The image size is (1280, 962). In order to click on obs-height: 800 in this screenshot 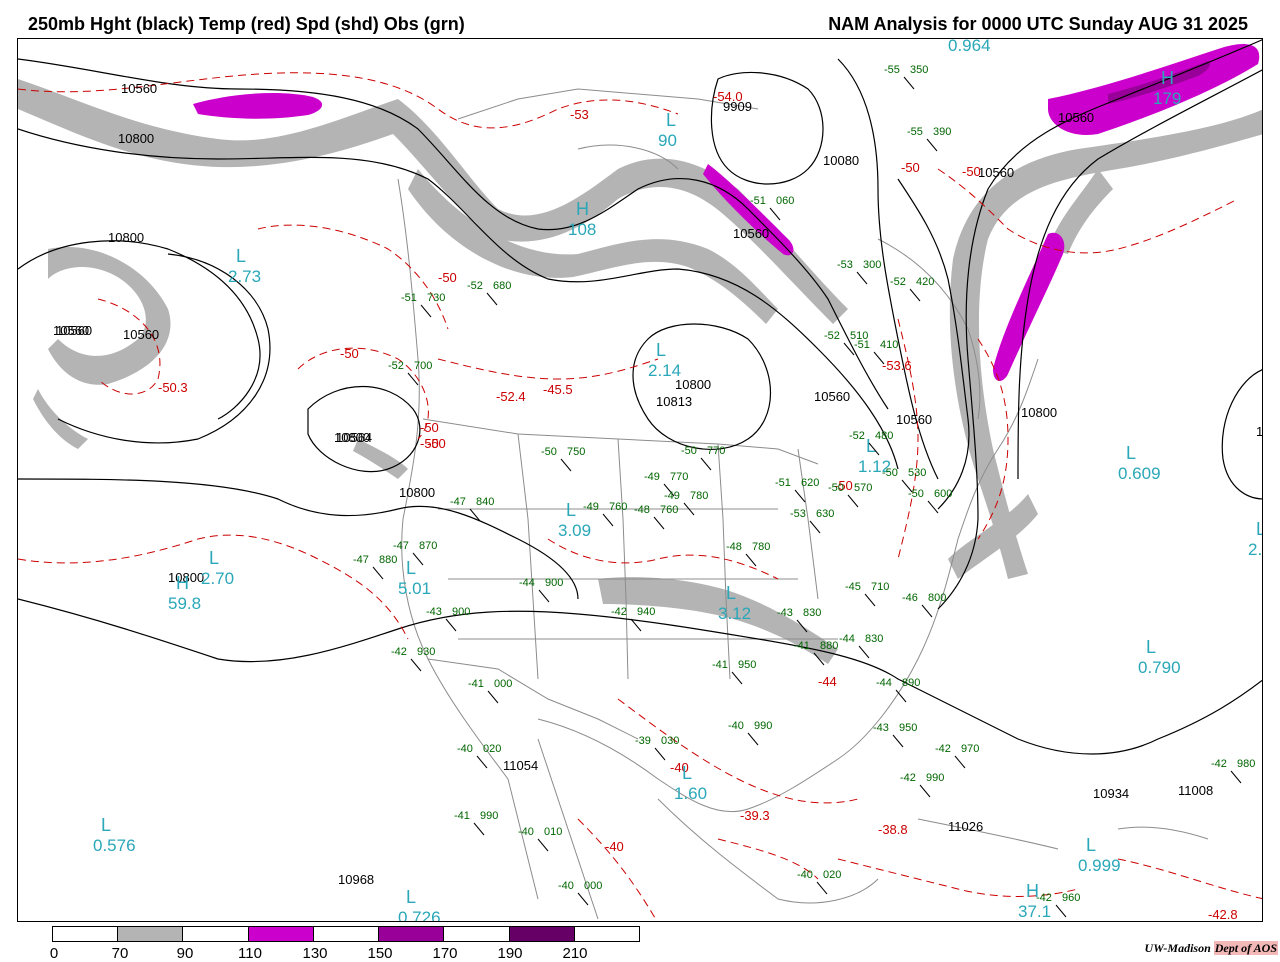, I will do `click(937, 598)`.